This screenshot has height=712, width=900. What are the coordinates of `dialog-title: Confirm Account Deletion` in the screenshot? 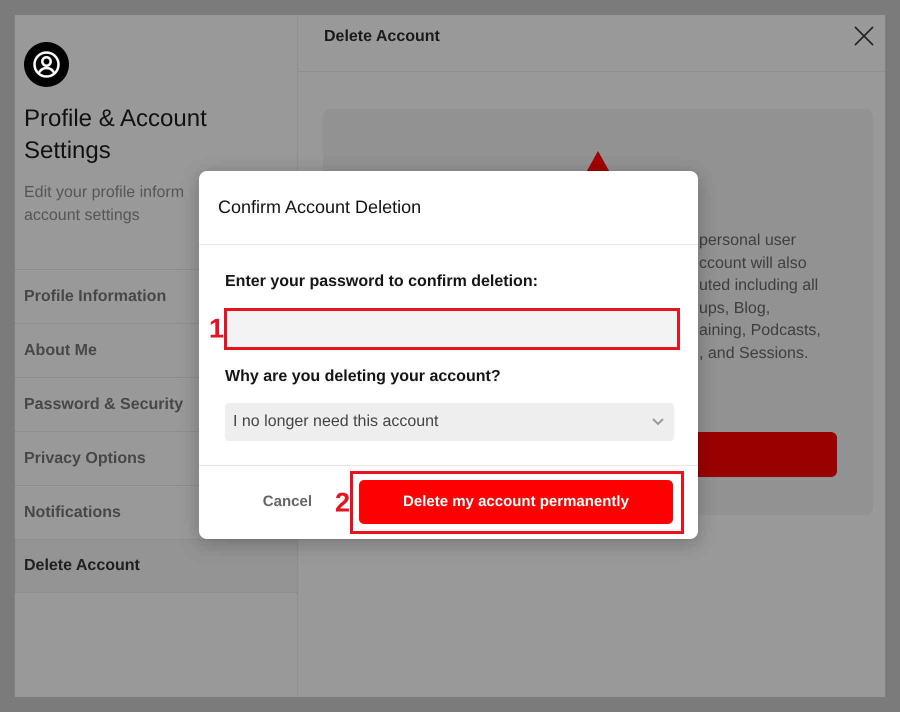 It's located at (320, 207).